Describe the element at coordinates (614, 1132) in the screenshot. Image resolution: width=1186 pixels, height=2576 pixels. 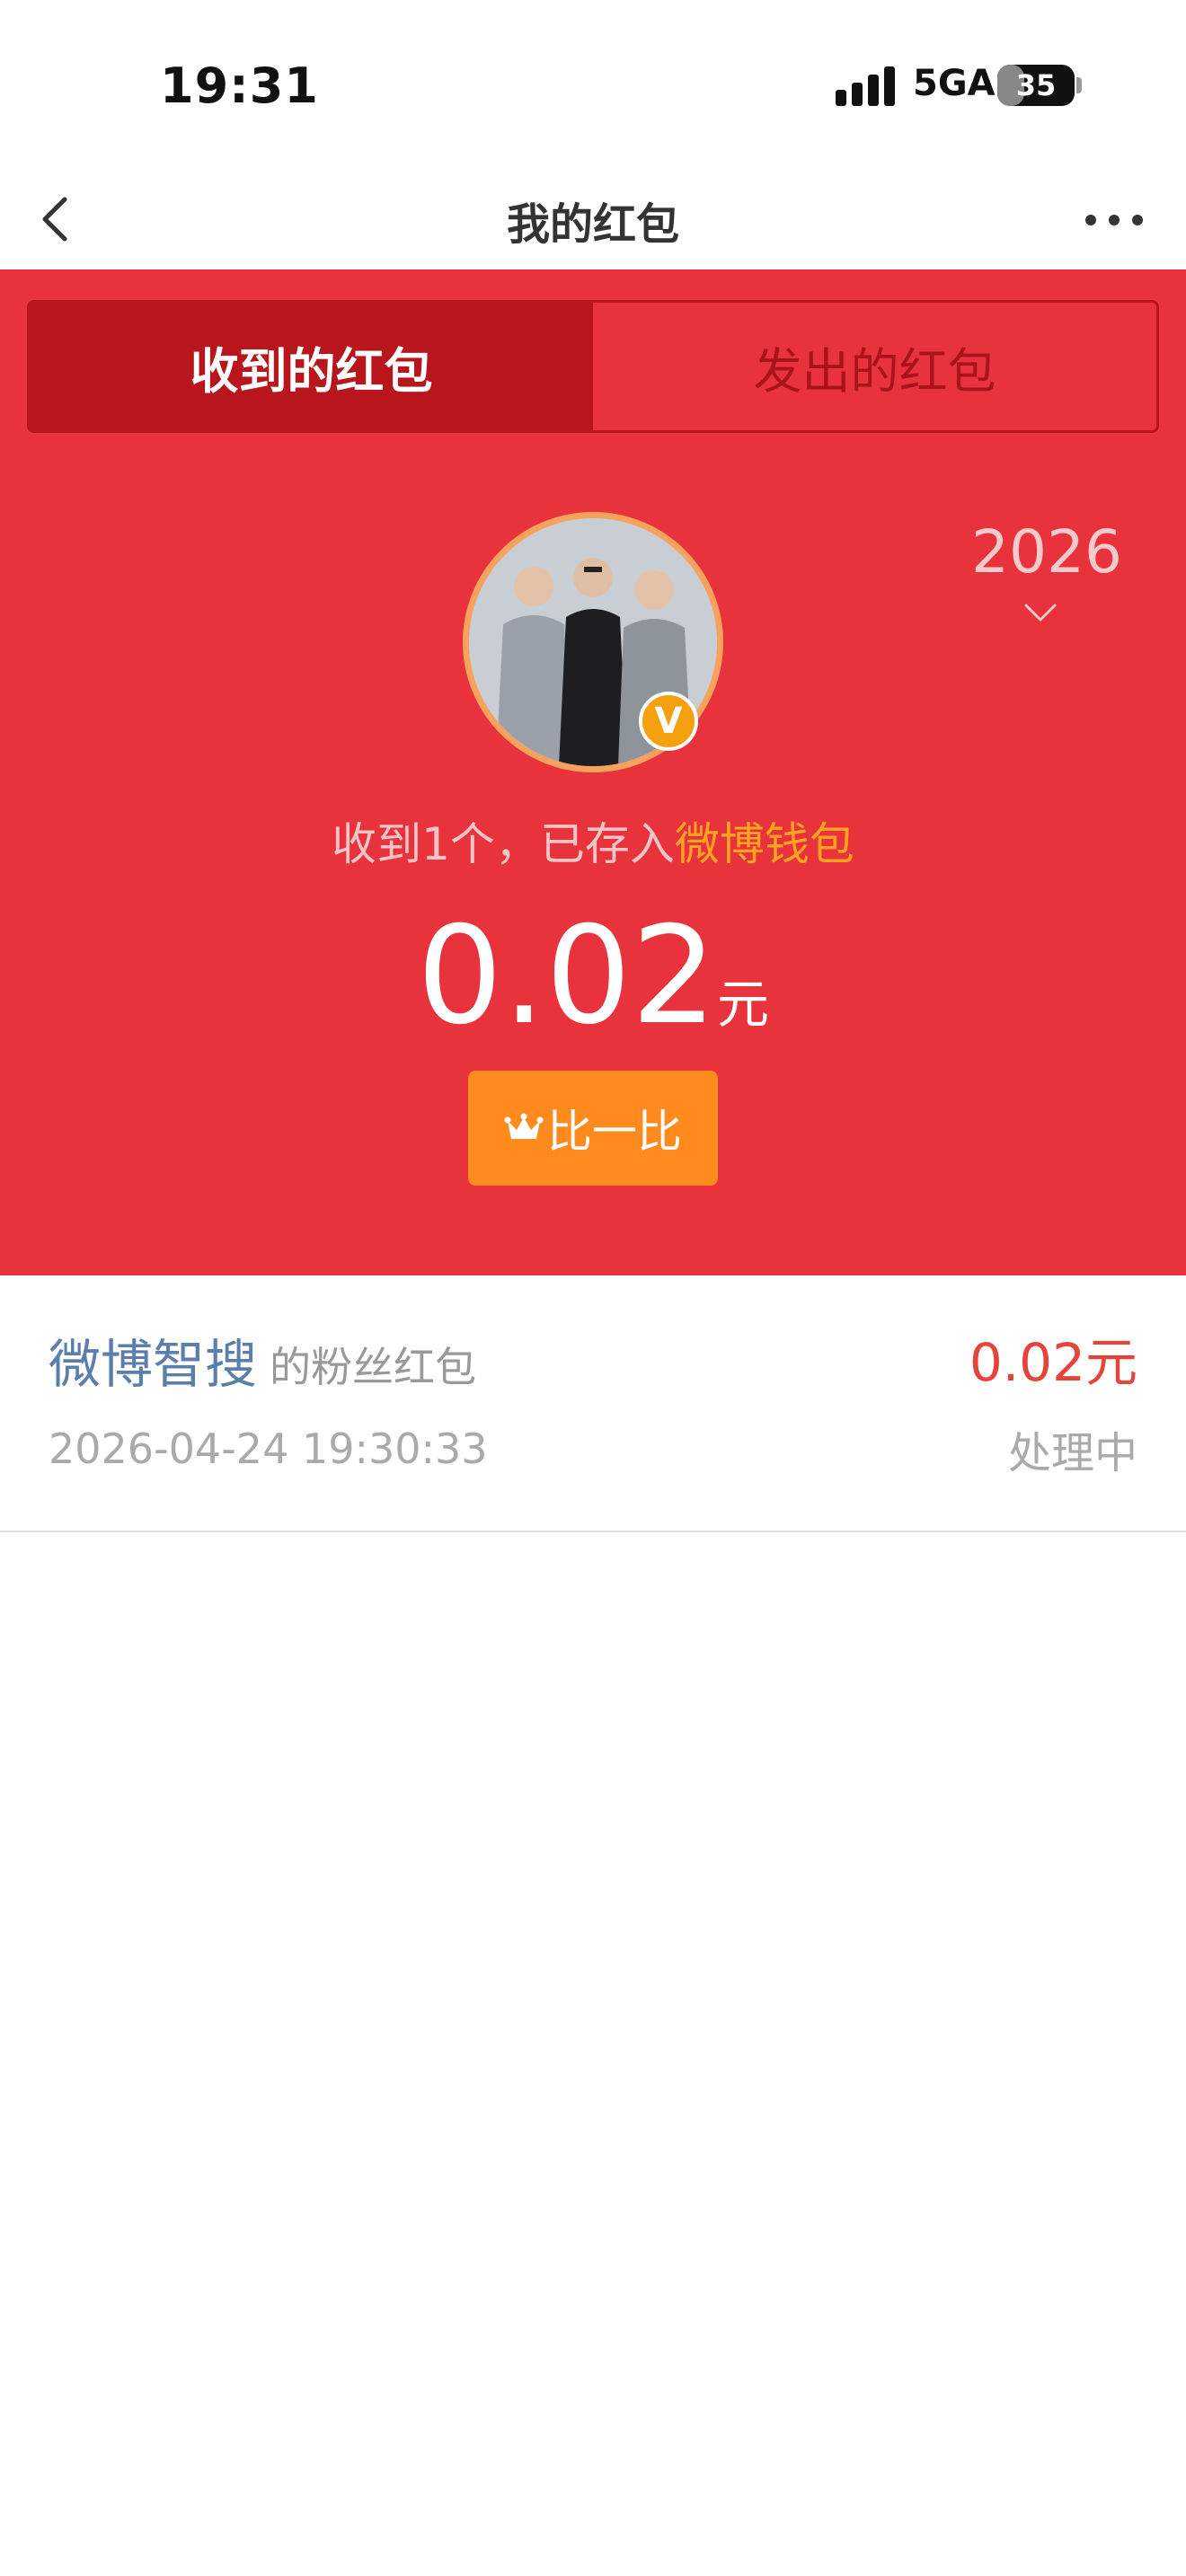
I see `compare-button-label: 比一比` at that location.